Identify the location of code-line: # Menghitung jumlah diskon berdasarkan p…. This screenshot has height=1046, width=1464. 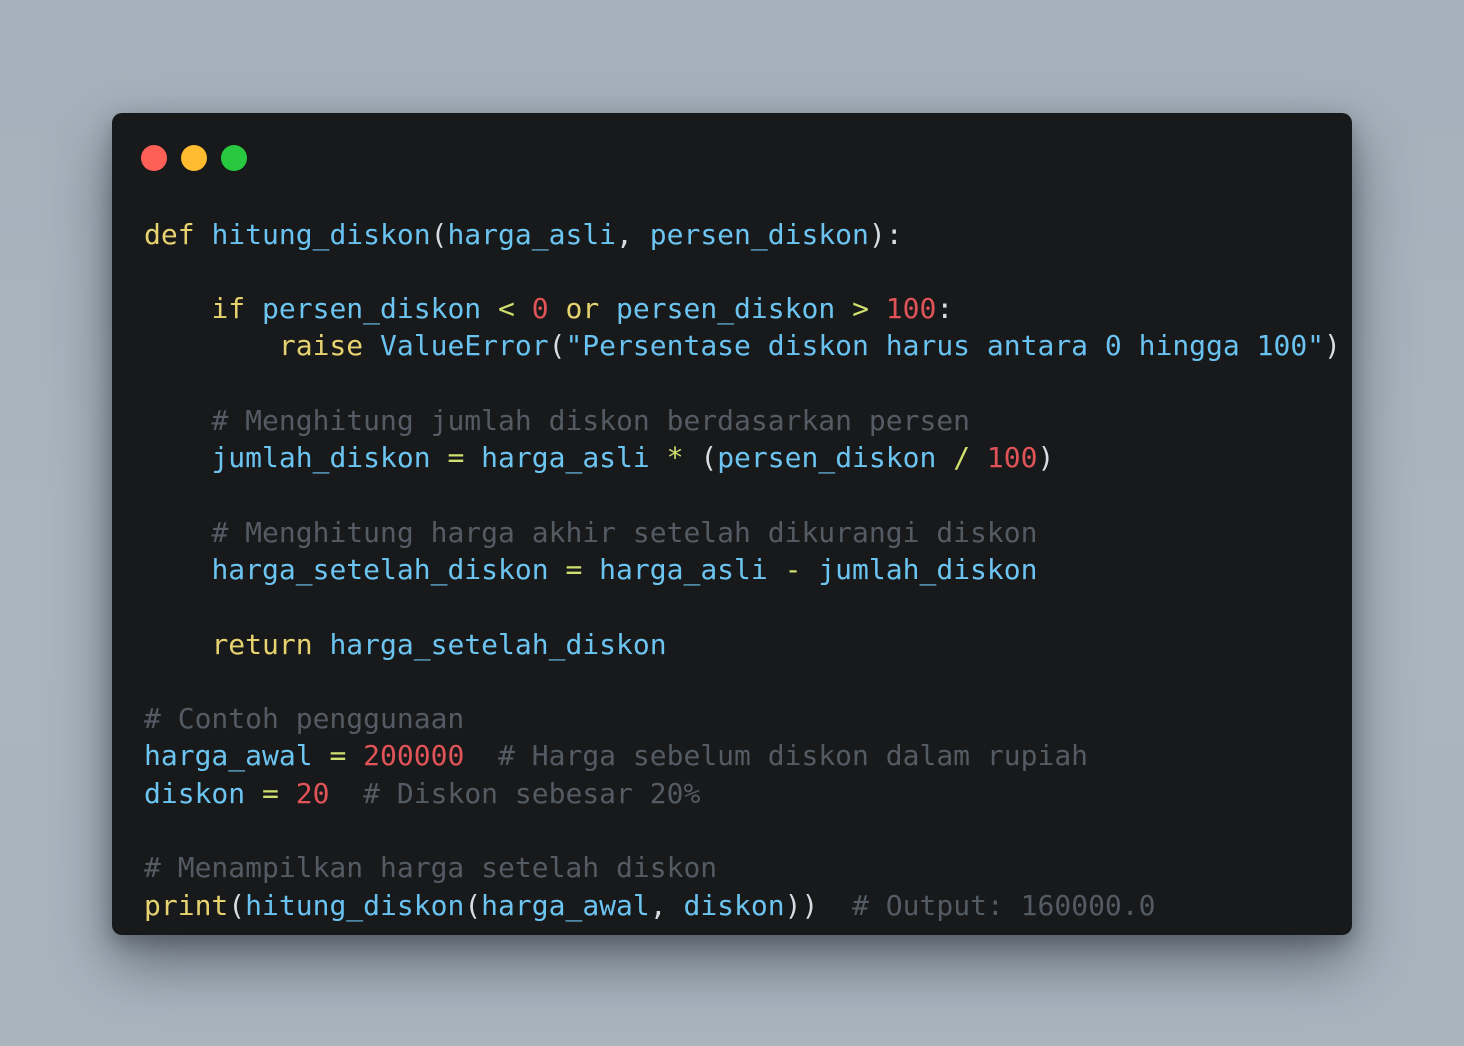
(557, 421).